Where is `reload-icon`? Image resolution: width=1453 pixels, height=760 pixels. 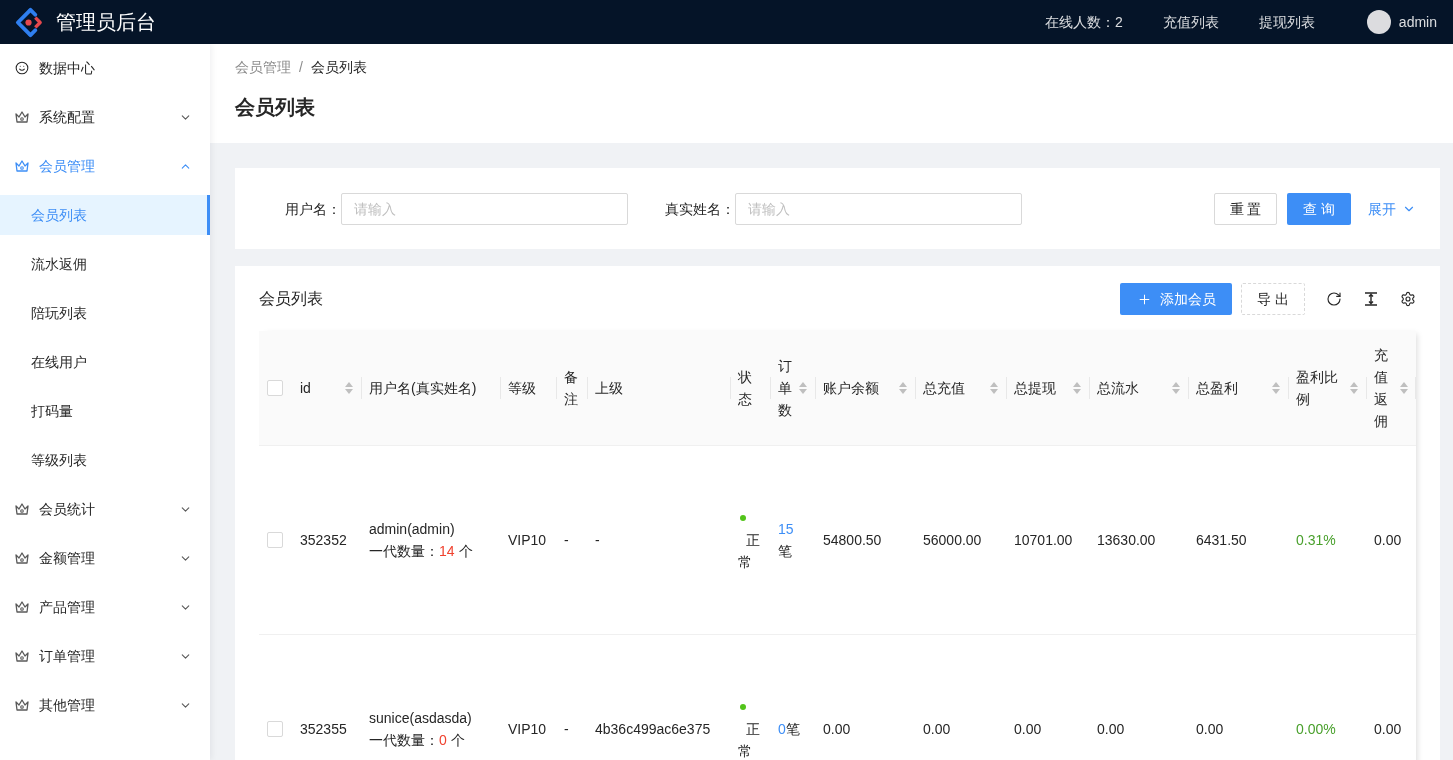 reload-icon is located at coordinates (1334, 299).